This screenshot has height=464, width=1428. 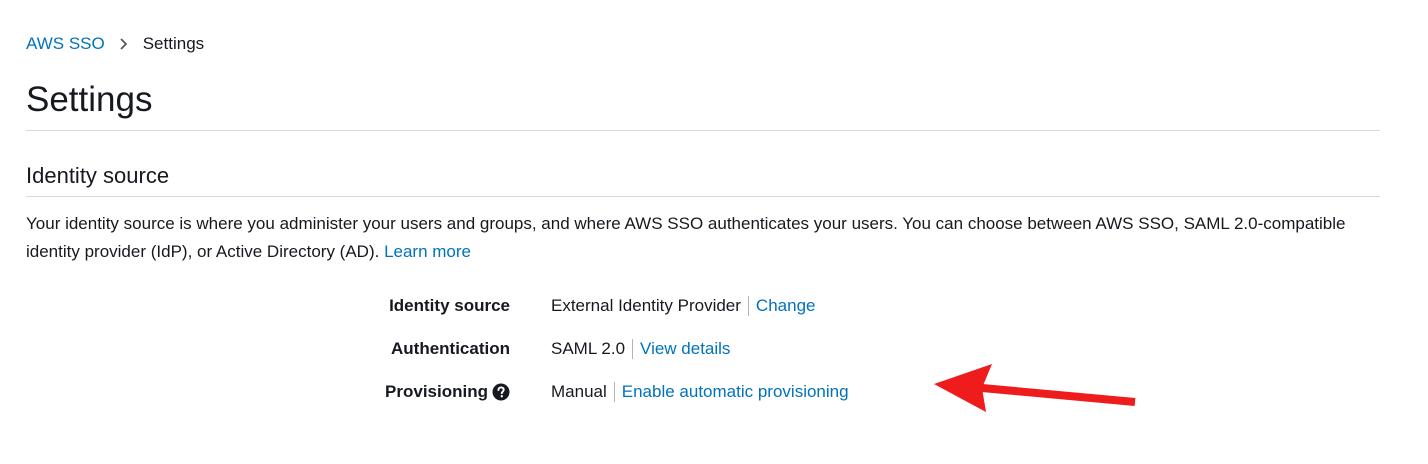 What do you see at coordinates (501, 392) in the screenshot?
I see `question-circle-icon` at bounding box center [501, 392].